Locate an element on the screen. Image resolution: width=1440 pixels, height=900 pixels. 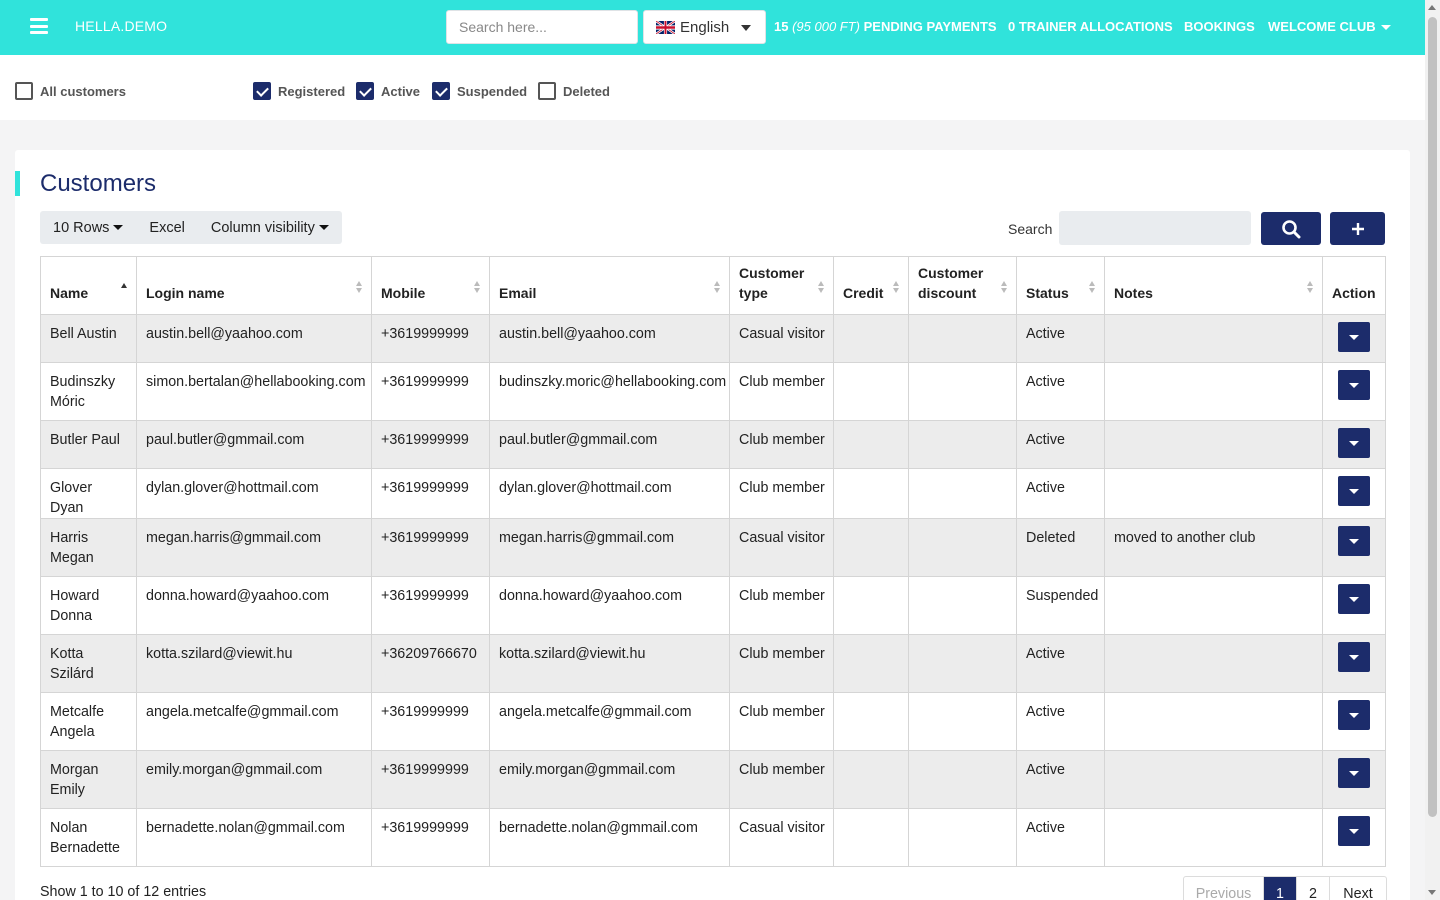
rows-per-page-button: 10 Rows is located at coordinates (88, 227).